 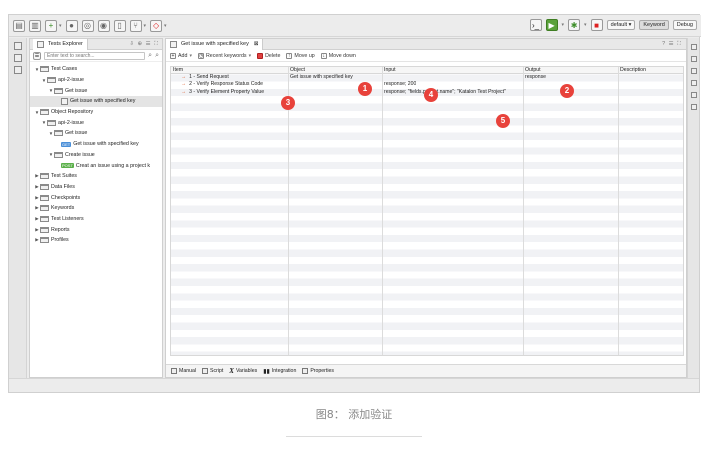 I want to click on perspective-keyword: Keyword, so click(x=654, y=25).